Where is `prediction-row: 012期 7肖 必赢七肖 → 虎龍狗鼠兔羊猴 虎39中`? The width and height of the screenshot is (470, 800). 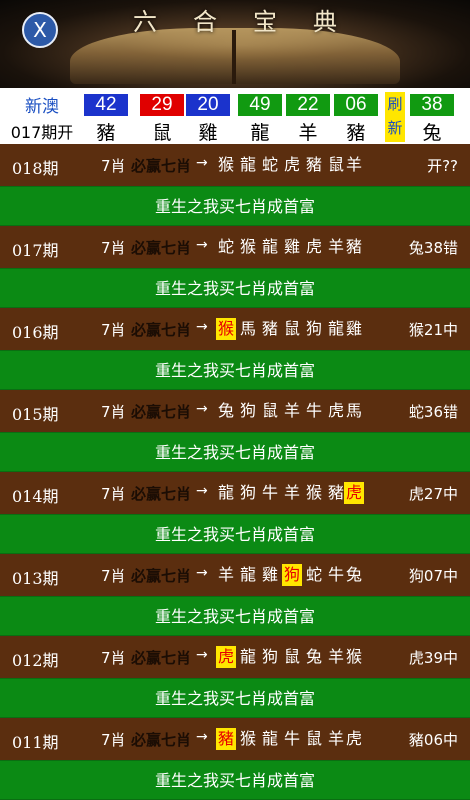
prediction-row: 012期 7肖 必赢七肖 → 虎龍狗鼠兔羊猴 虎39中 is located at coordinates (235, 657).